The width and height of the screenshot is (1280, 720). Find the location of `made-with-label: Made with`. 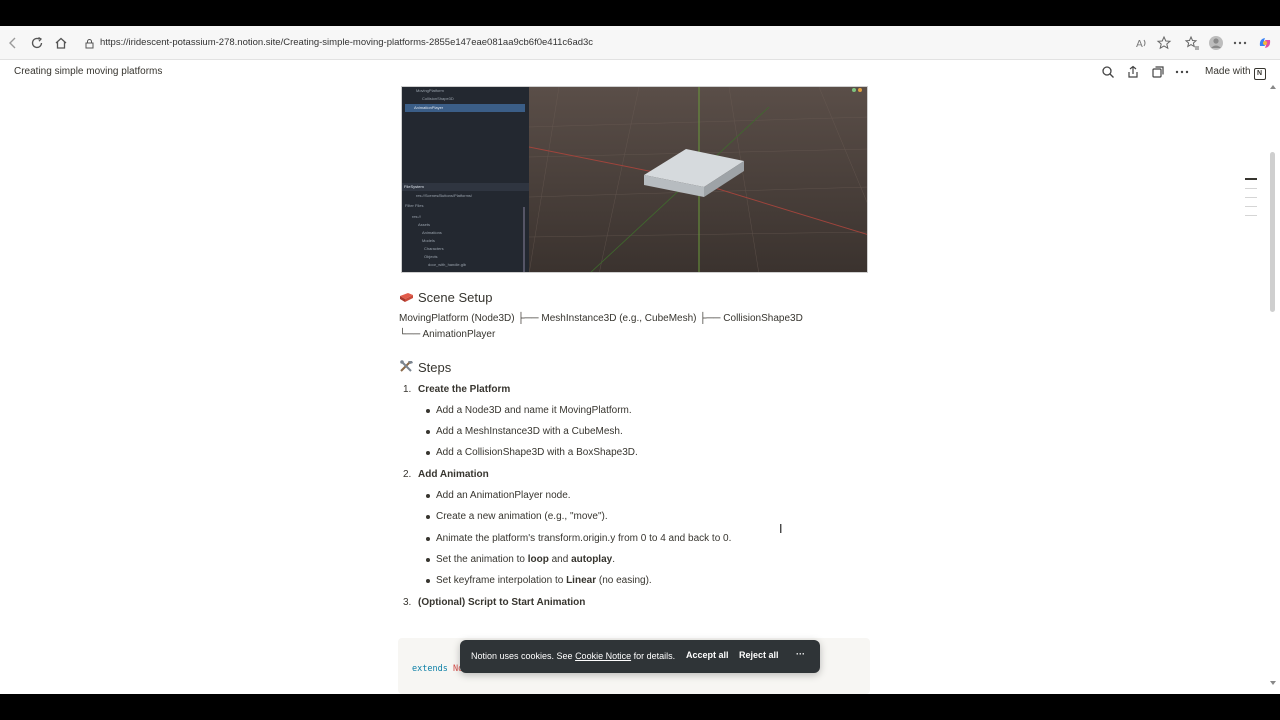

made-with-label: Made with is located at coordinates (1228, 71).